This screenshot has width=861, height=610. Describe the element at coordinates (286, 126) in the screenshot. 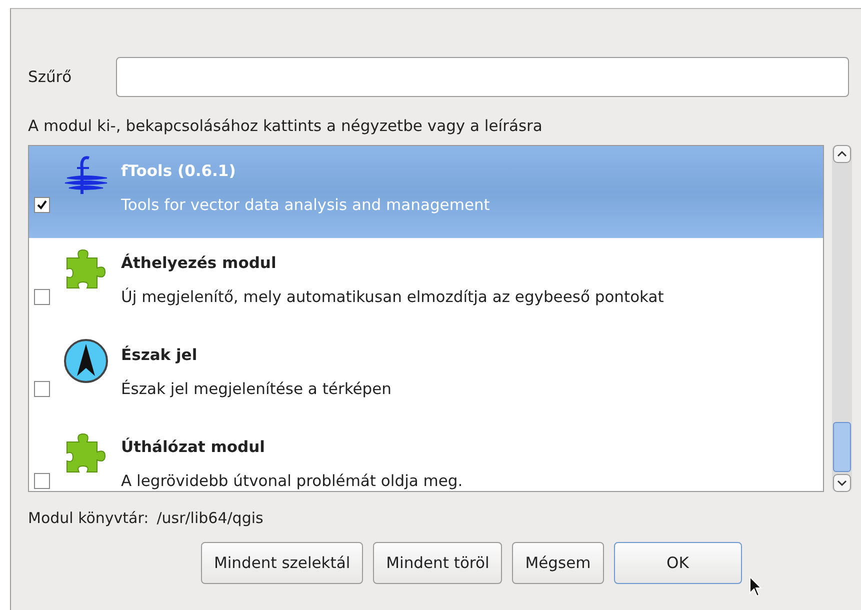

I see `hint-text: A modul ki-, bekapcsolásához kattints a négyzetbe vagy a leírásra` at that location.